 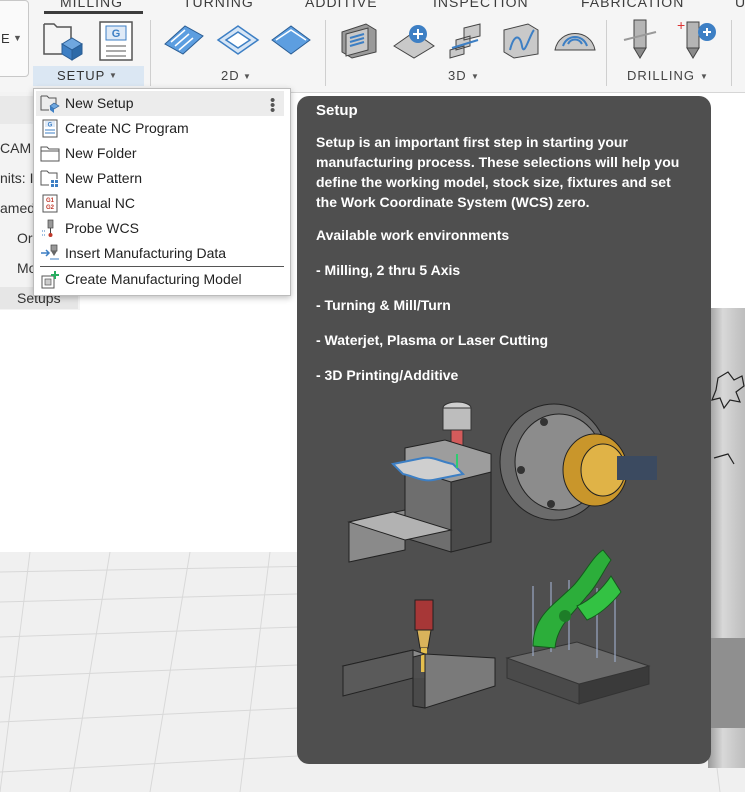 I want to click on milling-illustration, so click(x=420, y=486).